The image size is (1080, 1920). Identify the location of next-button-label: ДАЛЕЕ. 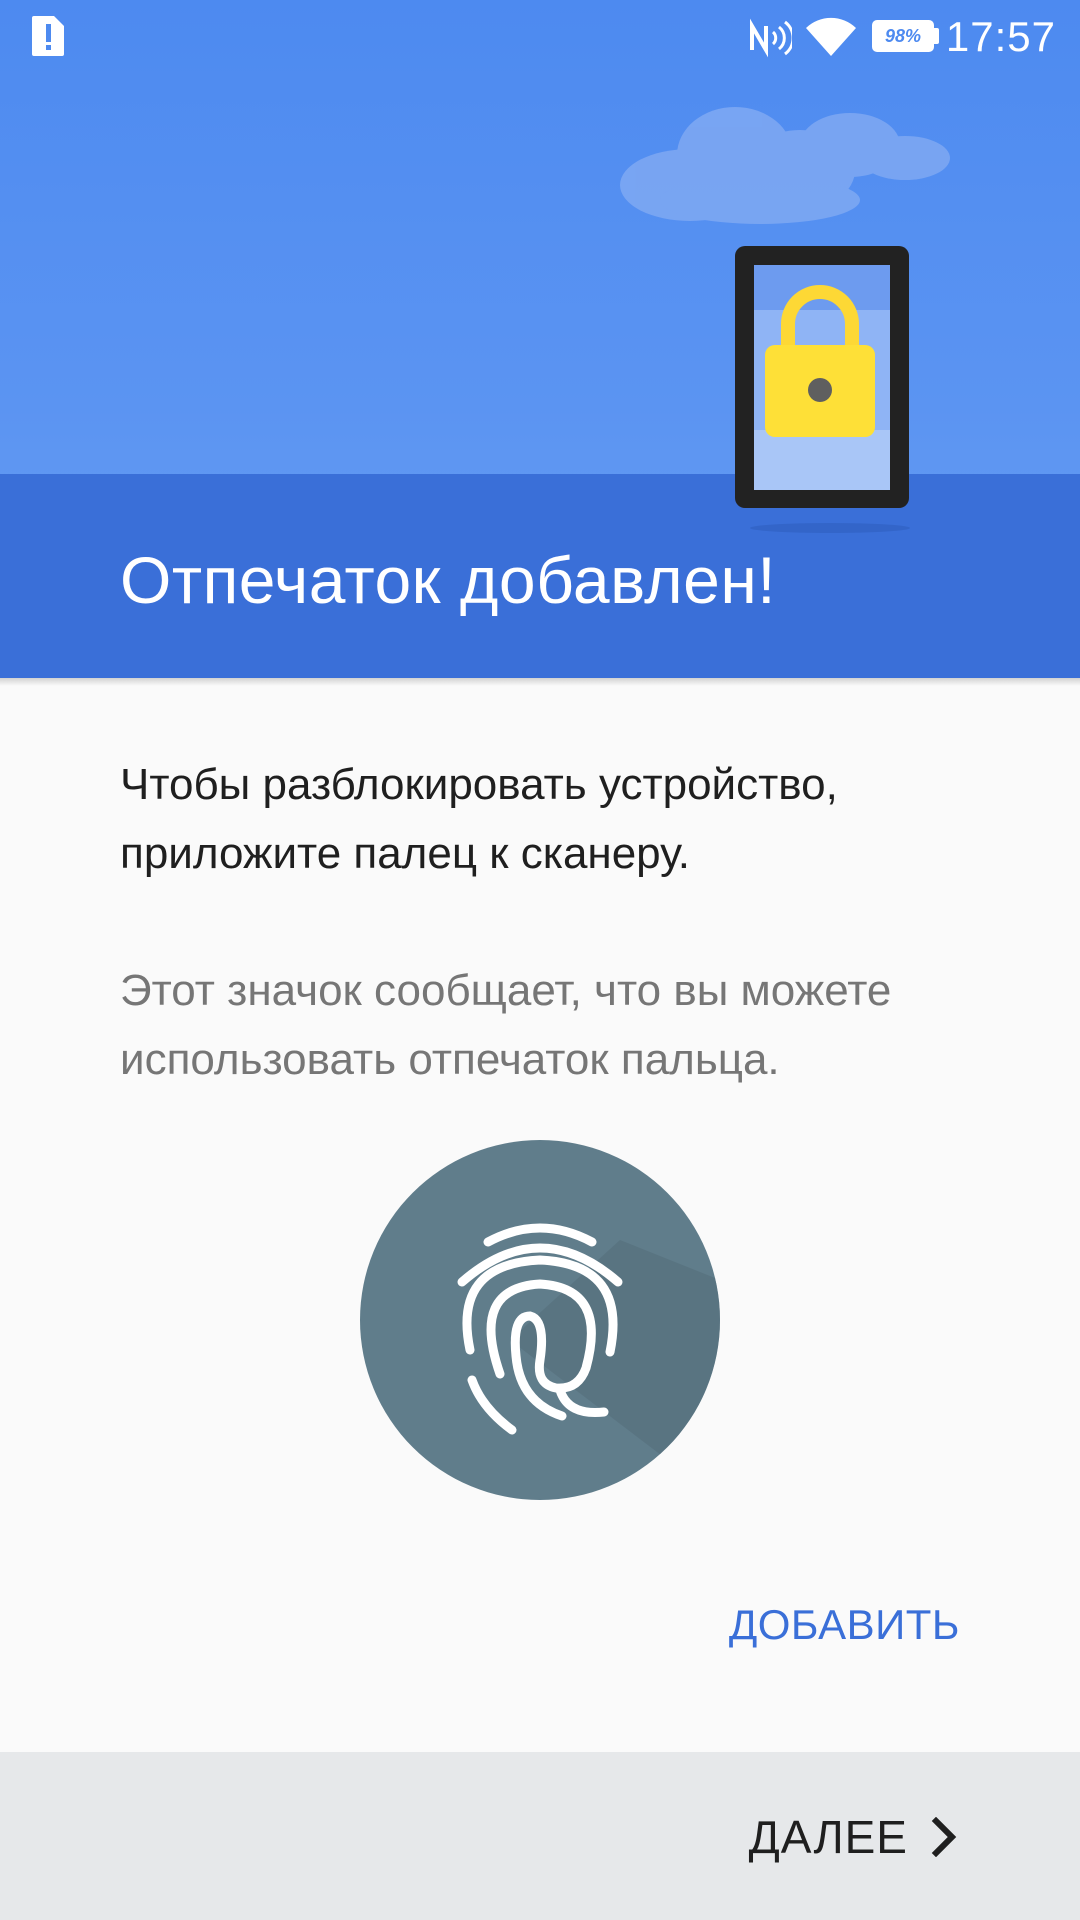
(828, 1837).